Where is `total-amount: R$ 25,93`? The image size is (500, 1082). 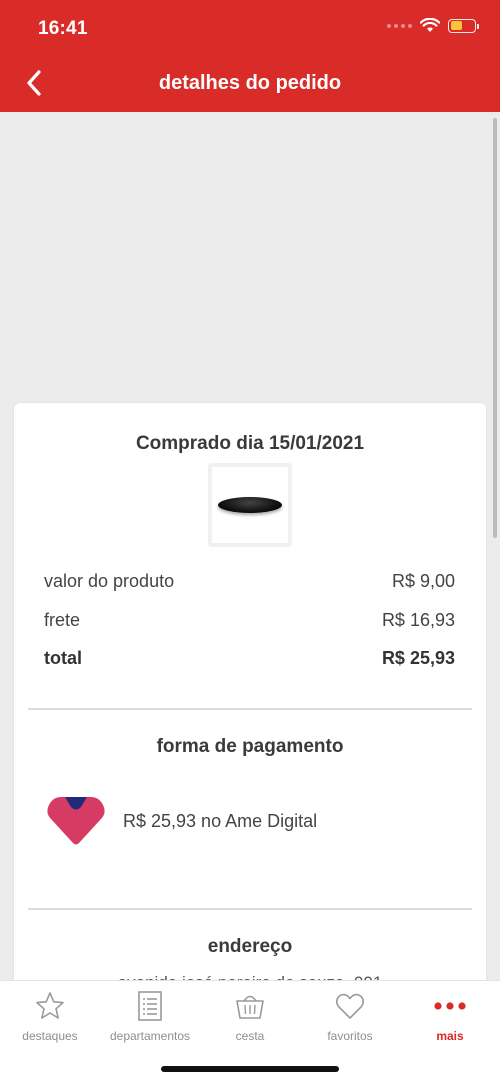
total-amount: R$ 25,93 is located at coordinates (418, 658).